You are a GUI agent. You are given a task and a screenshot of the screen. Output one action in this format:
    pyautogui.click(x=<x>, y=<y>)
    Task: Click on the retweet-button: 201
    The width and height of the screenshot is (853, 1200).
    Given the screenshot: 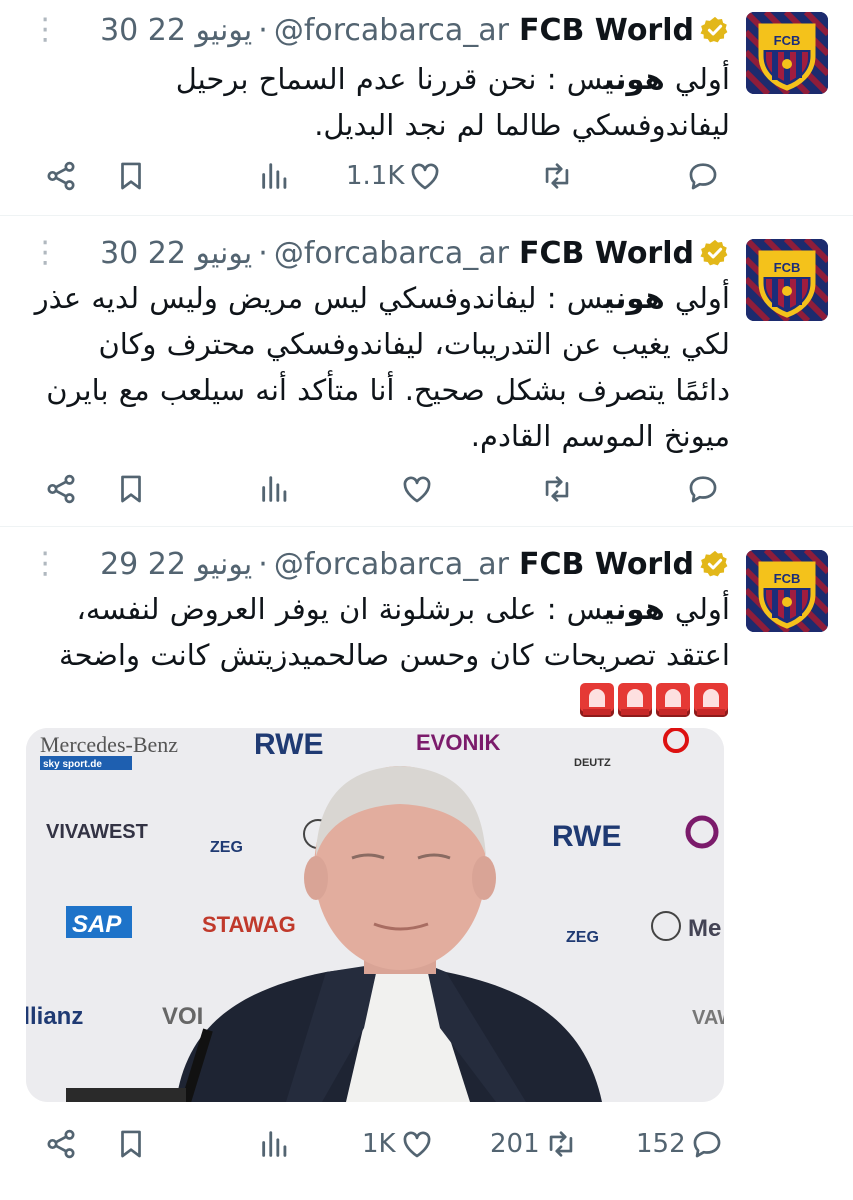 What is the action you would take?
    pyautogui.click(x=534, y=1144)
    